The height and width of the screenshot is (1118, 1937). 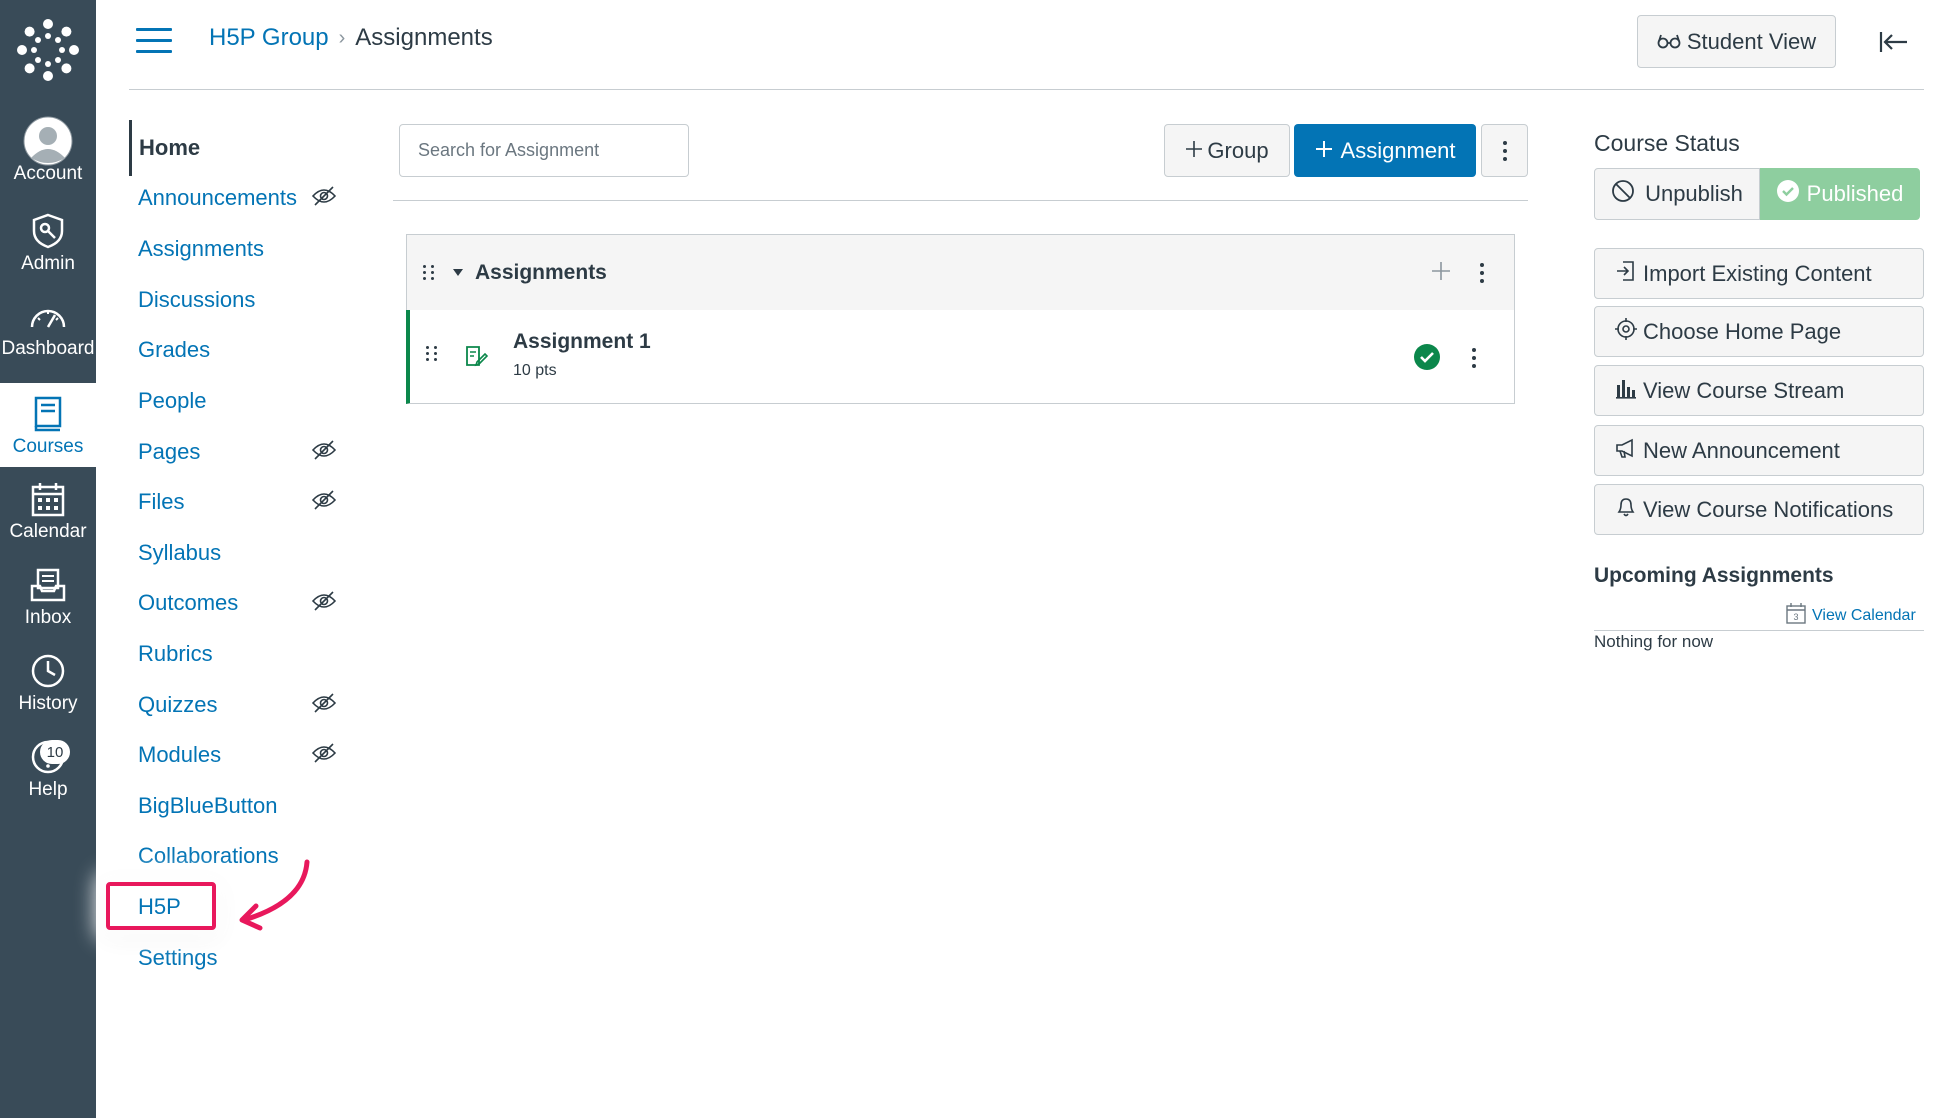 I want to click on course-nav-label: Announcements, so click(x=217, y=197).